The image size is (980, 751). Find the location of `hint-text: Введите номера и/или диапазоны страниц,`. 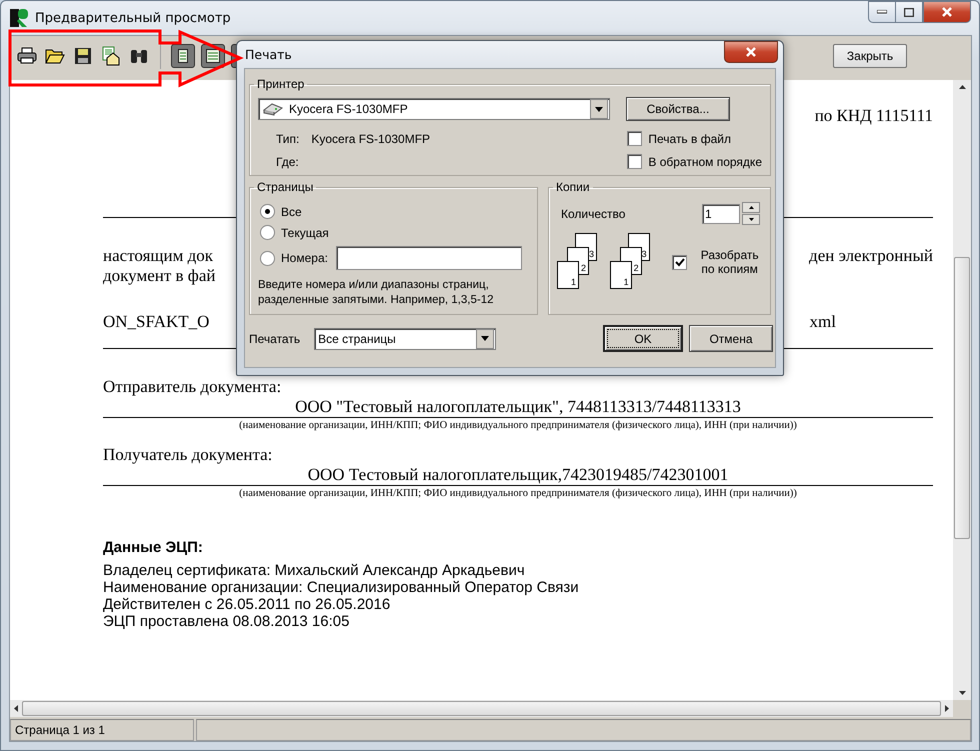

hint-text: Введите номера и/или диапазоны страниц, is located at coordinates (374, 285).